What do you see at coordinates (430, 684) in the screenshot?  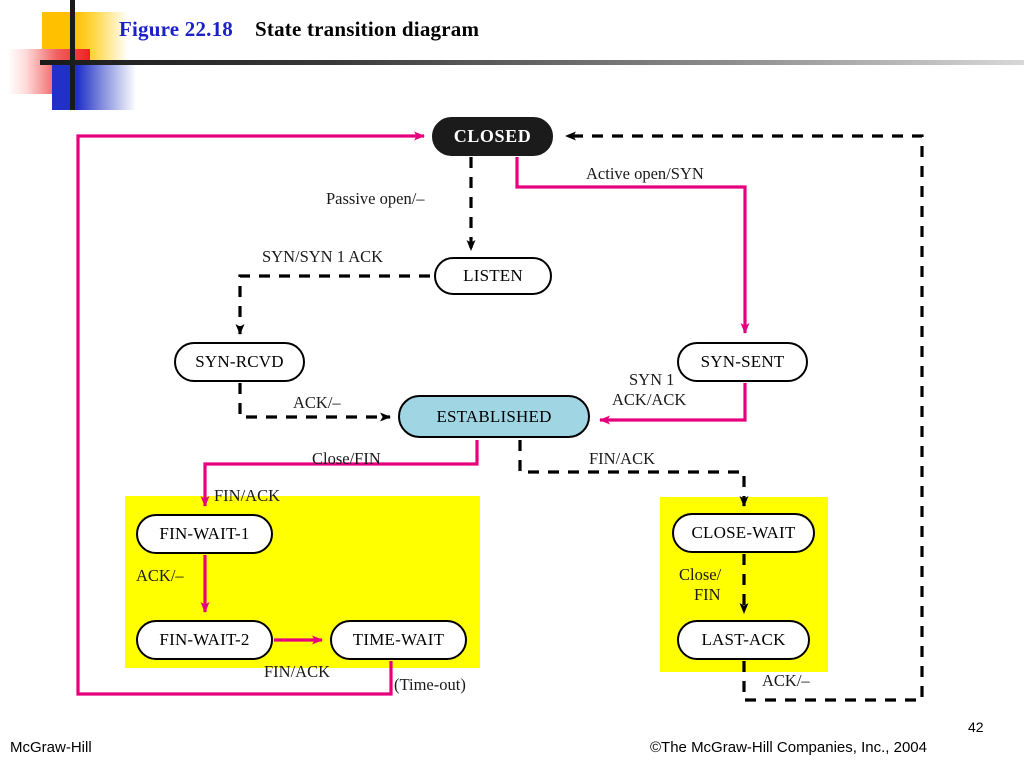 I see `edge-label-time-out: (Time-out)` at bounding box center [430, 684].